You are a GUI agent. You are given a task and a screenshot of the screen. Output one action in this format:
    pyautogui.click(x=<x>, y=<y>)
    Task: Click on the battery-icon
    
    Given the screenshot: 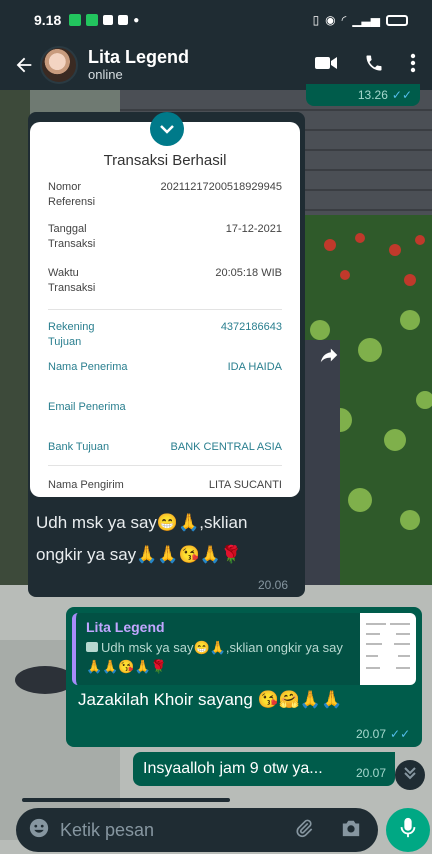 What is the action you would take?
    pyautogui.click(x=397, y=20)
    